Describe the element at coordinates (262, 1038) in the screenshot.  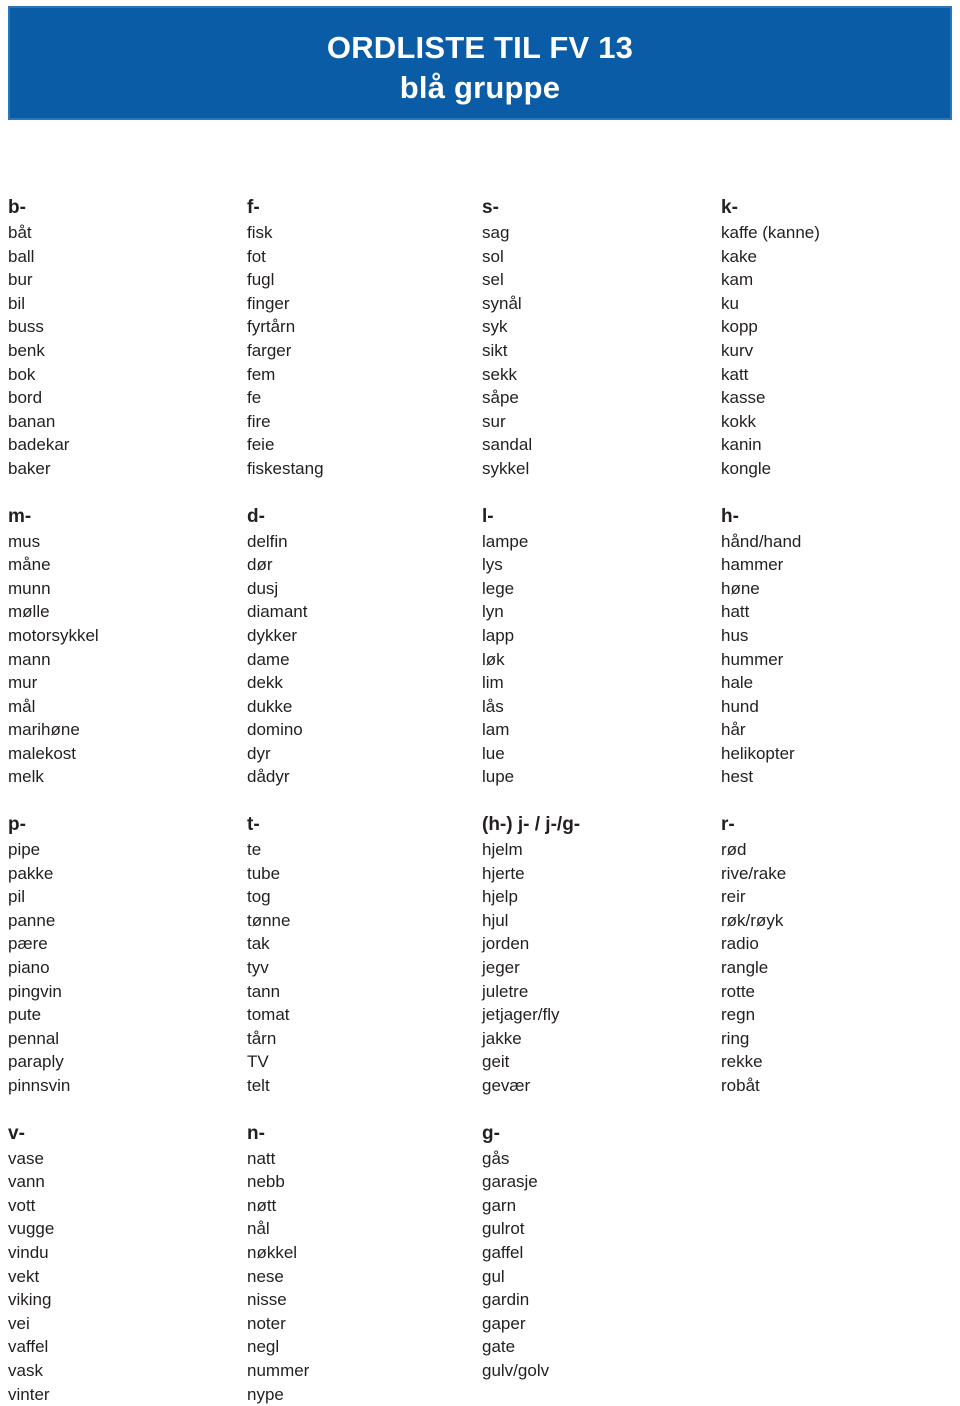
I see `word-item: tårn` at that location.